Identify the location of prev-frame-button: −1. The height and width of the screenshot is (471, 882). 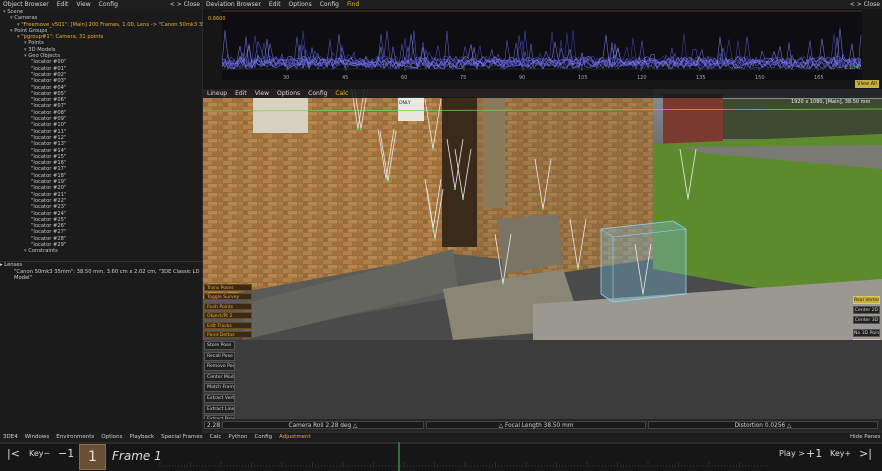
(66, 453).